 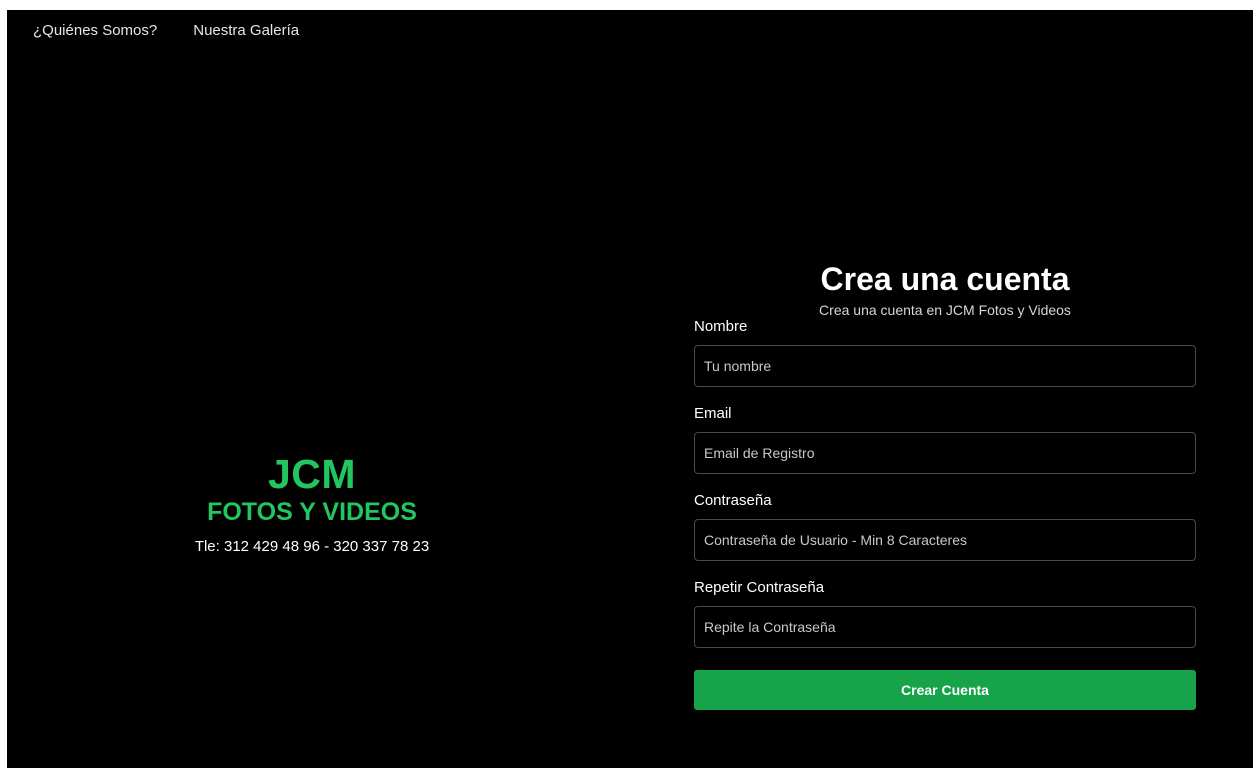 I want to click on field-repeat-password: Repetir Contraseña, so click(x=945, y=613).